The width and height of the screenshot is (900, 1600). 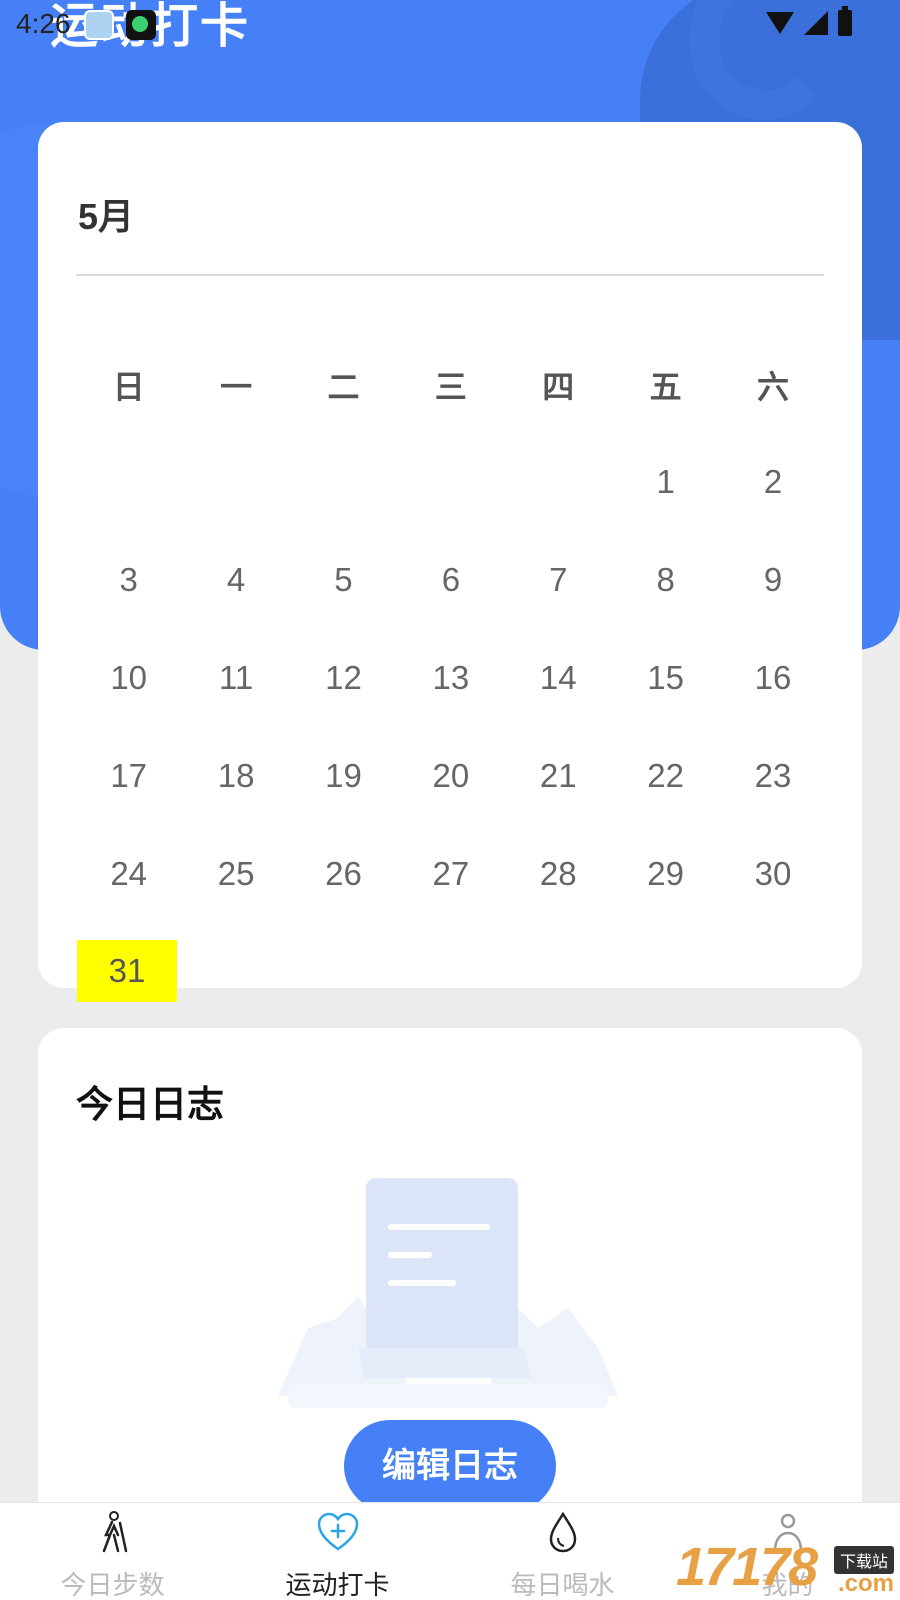 What do you see at coordinates (236, 387) in the screenshot?
I see `weekday-label: 一` at bounding box center [236, 387].